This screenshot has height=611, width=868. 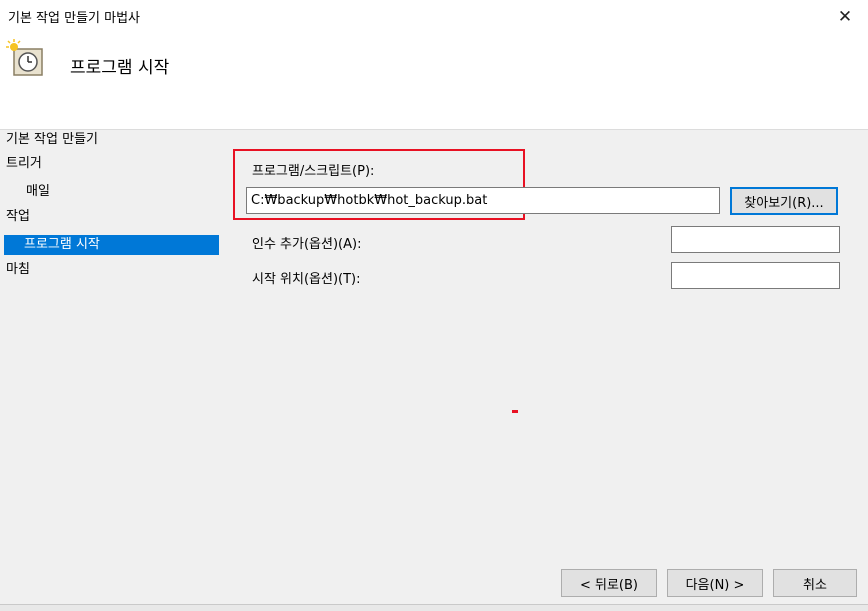 What do you see at coordinates (306, 279) in the screenshot?
I see `start-in-label: 시작 위치(옵션)(T):` at bounding box center [306, 279].